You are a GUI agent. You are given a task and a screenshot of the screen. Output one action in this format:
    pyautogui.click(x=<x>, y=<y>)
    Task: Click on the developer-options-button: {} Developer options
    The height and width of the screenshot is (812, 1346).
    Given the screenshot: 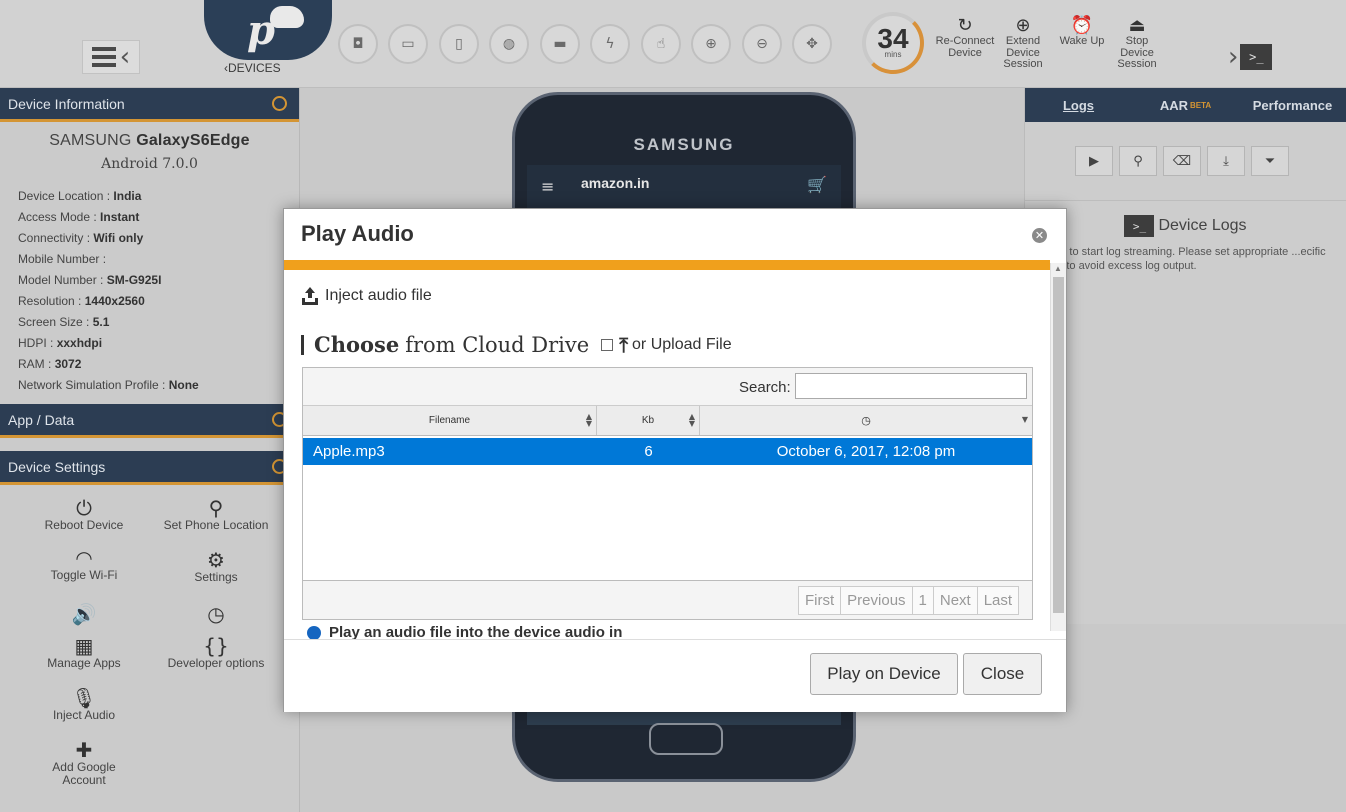 What is the action you would take?
    pyautogui.click(x=216, y=652)
    